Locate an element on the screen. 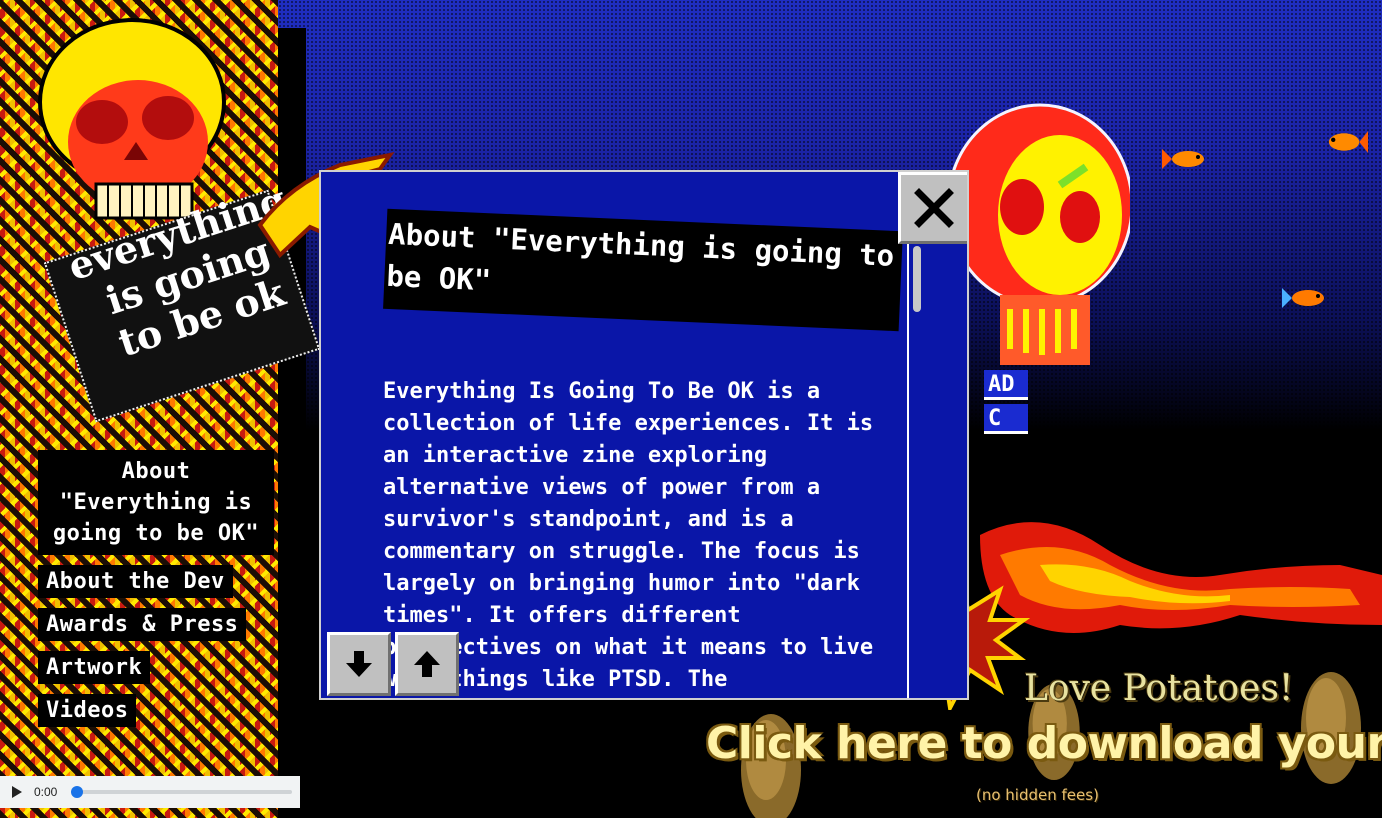 The image size is (1382, 818). ad-fine-print: (no hidden fees) is located at coordinates (1037, 795).